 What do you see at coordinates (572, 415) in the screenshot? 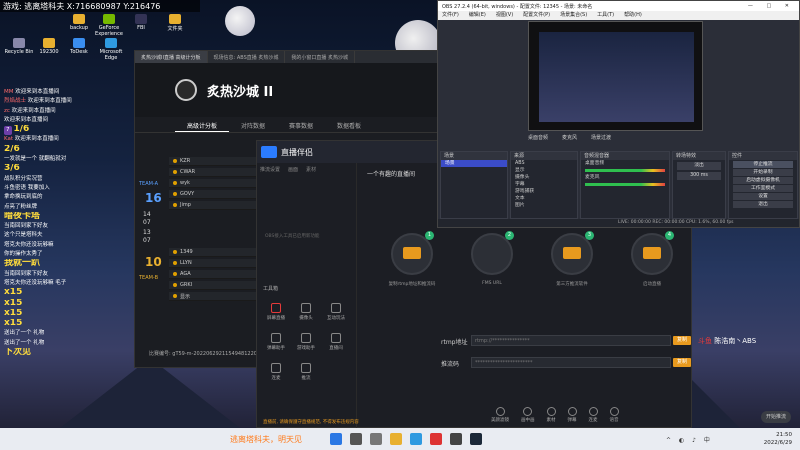
I see `bottom-tool: 弹幕` at bounding box center [572, 415].